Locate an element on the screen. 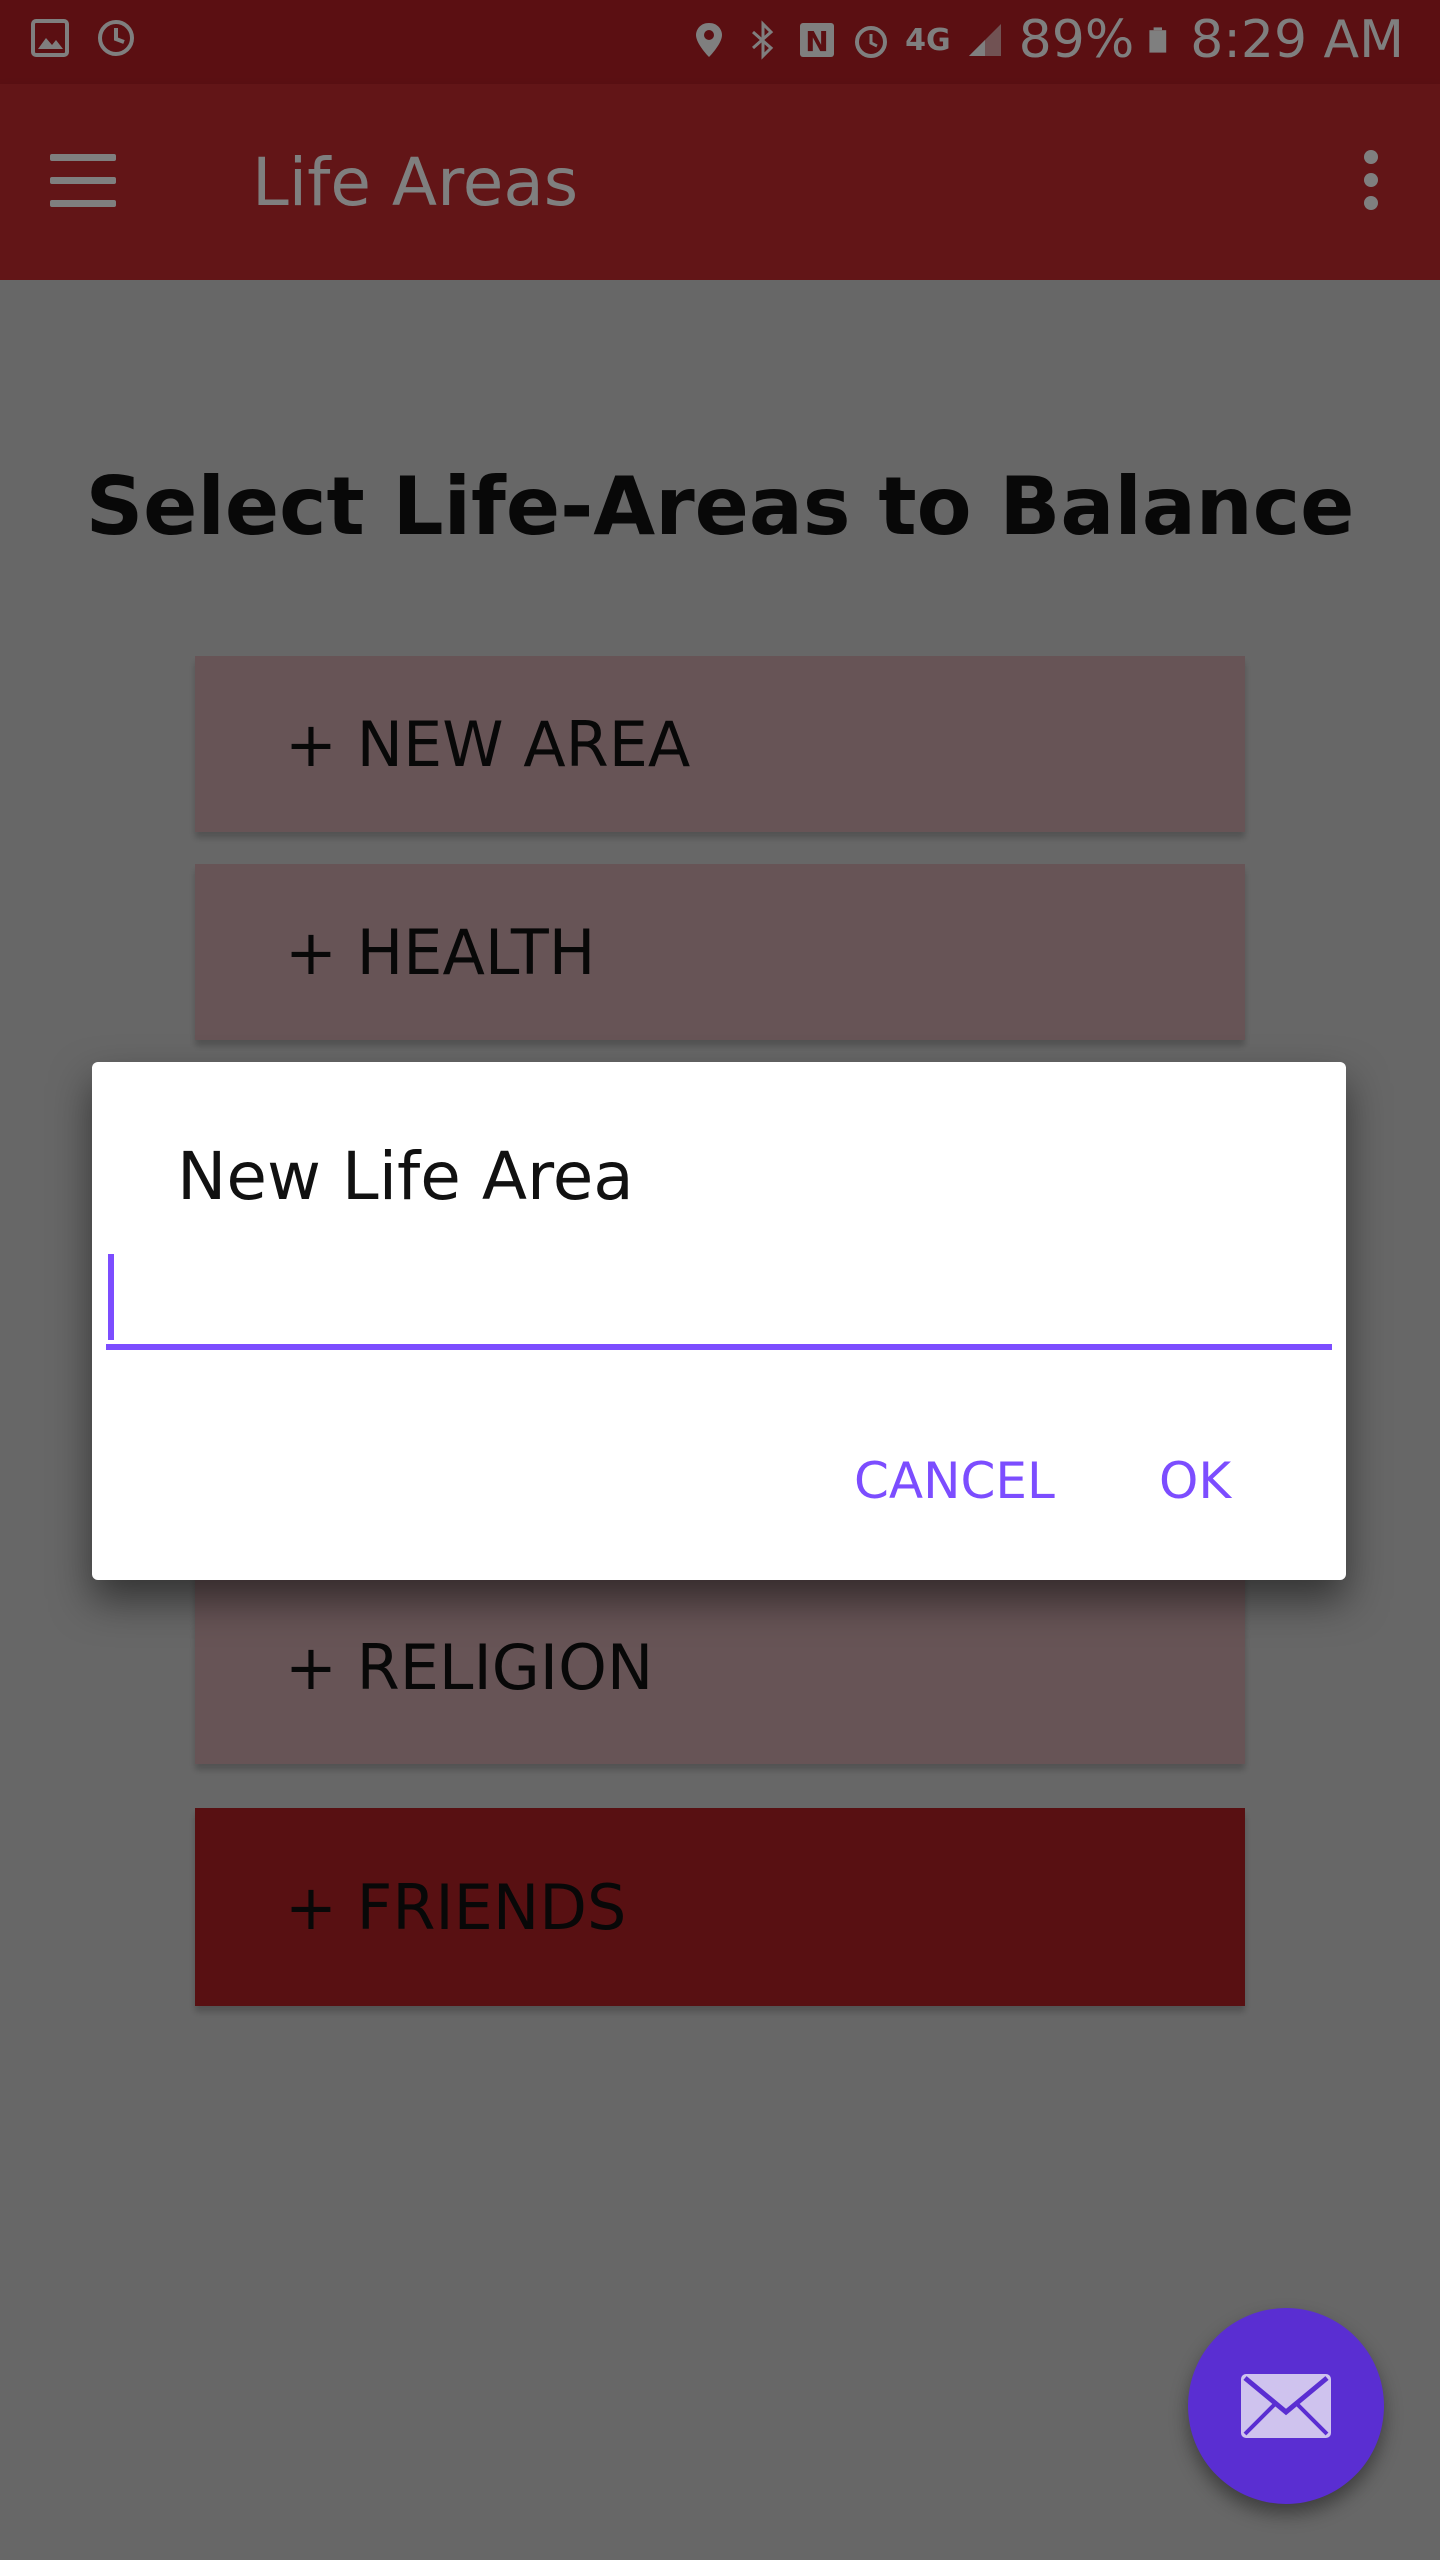 This screenshot has height=2560, width=1440. life-area-name-input is located at coordinates (719, 1302).